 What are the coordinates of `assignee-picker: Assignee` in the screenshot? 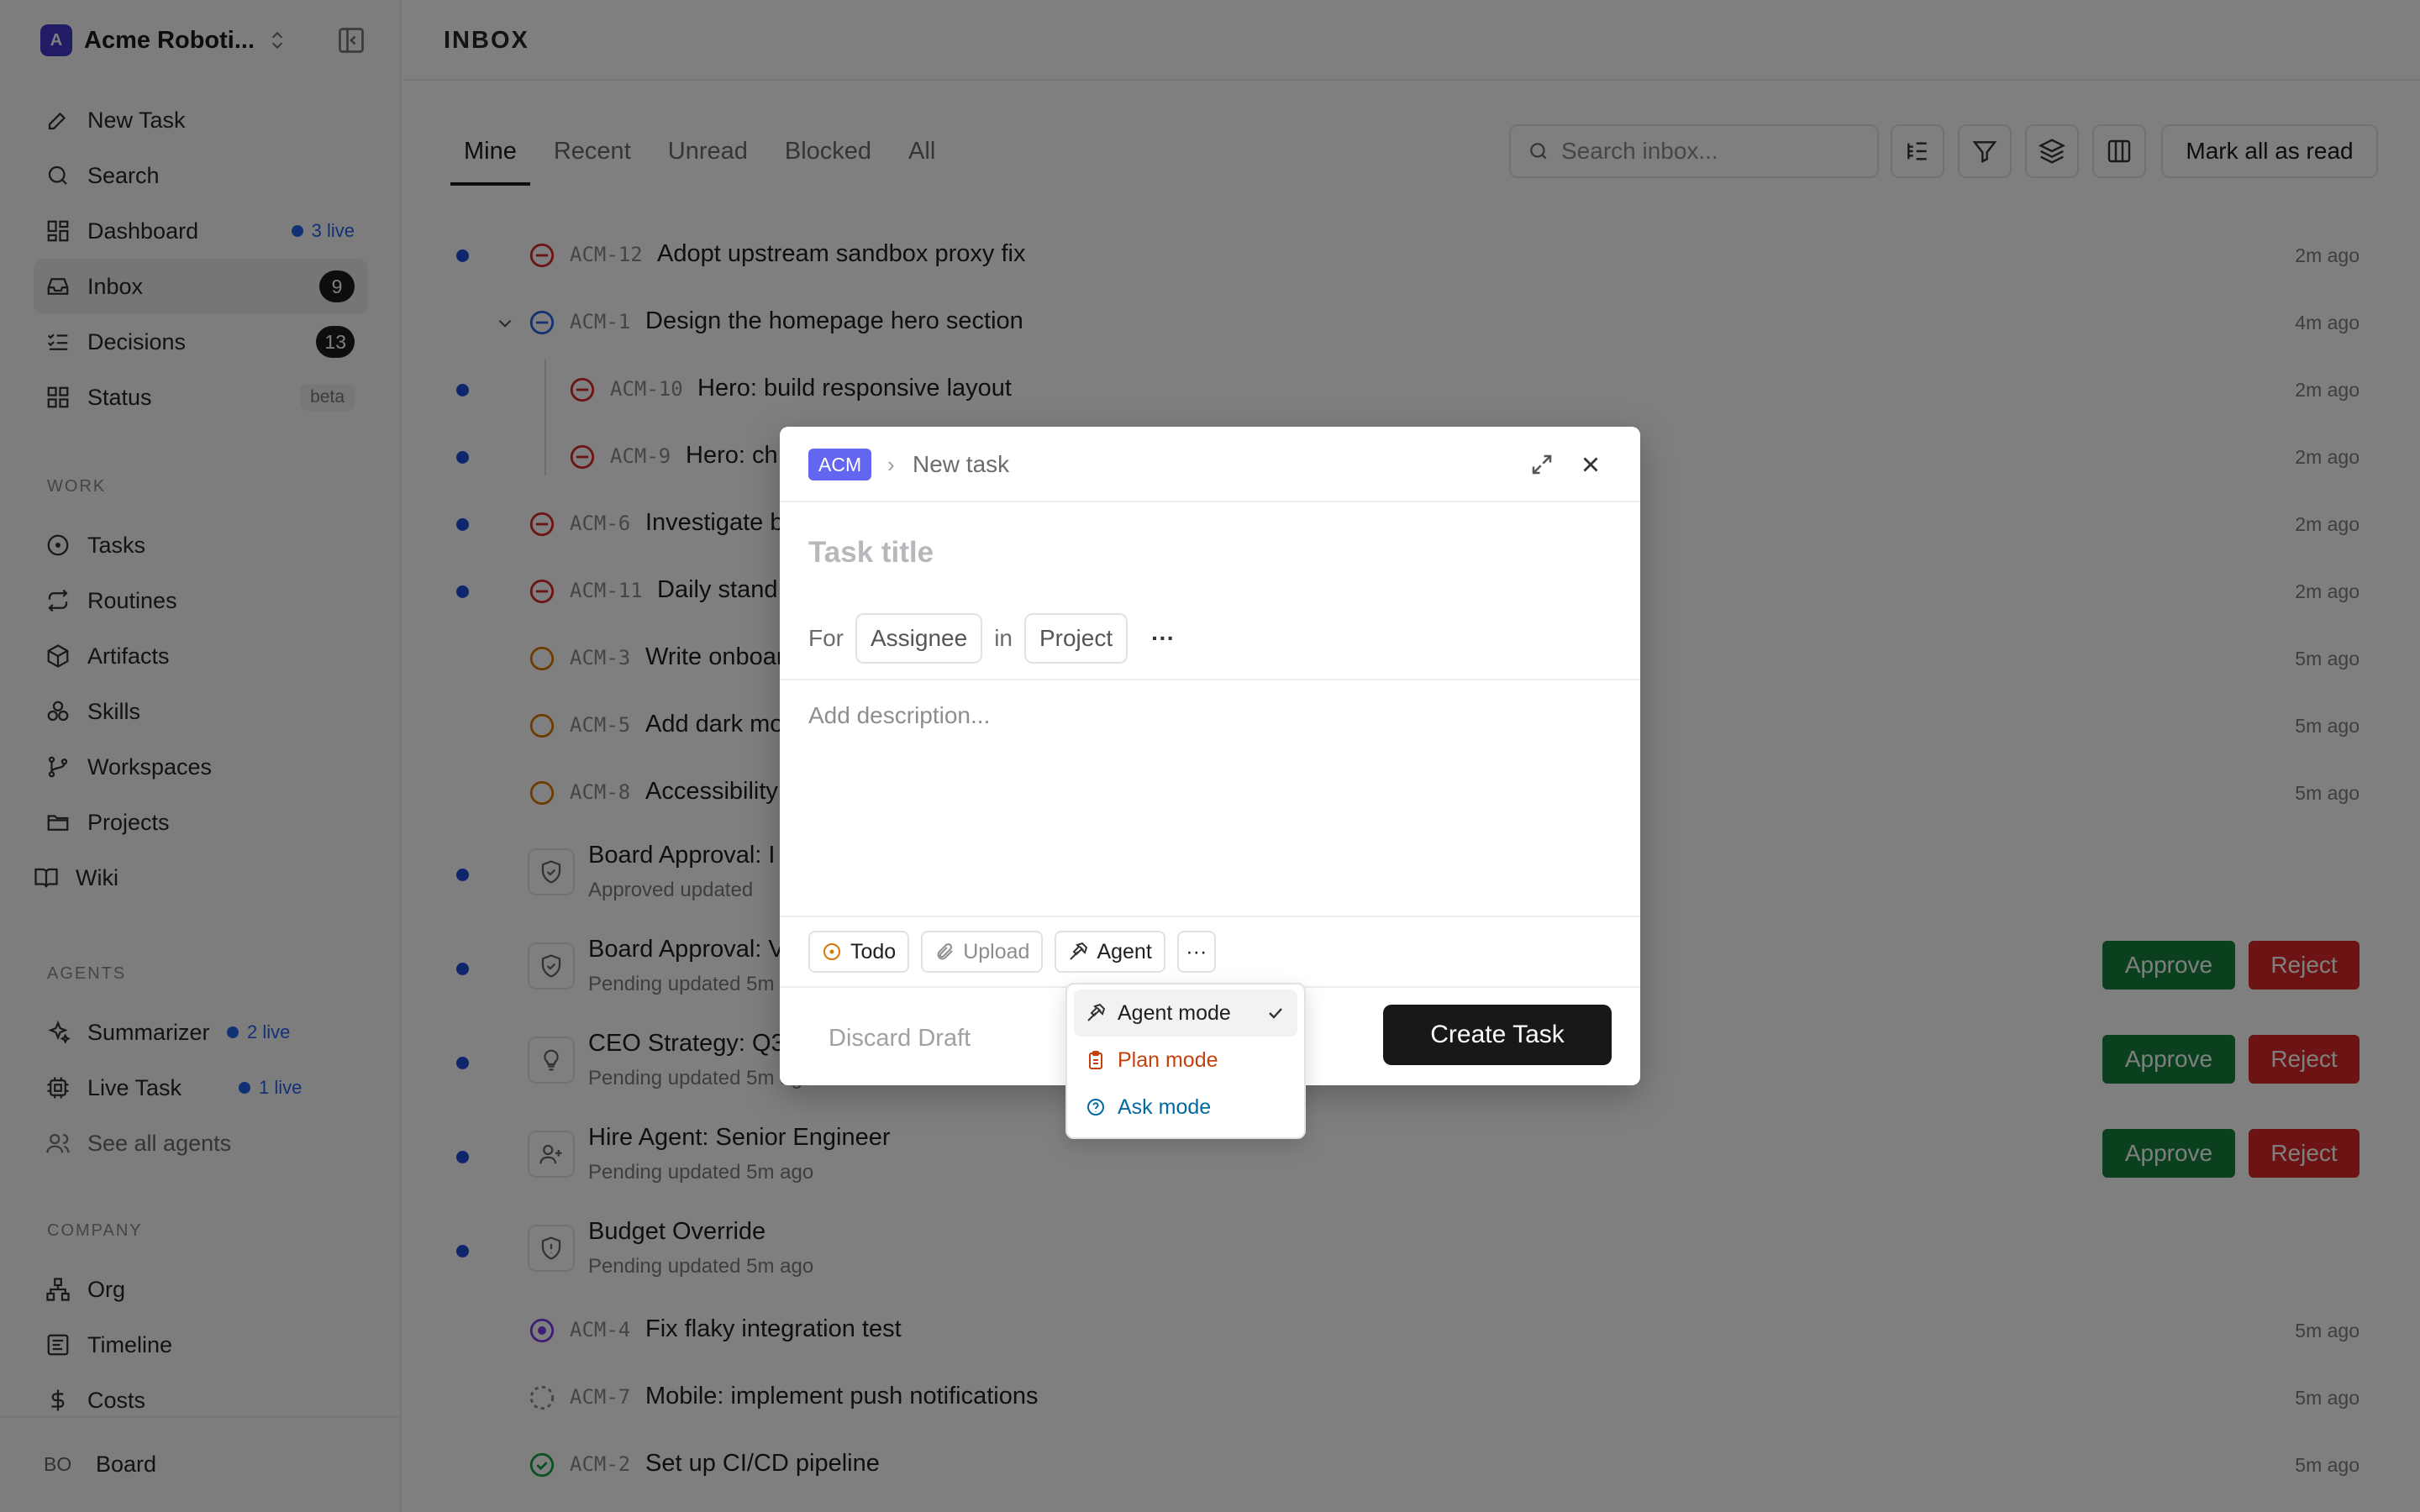 It's located at (919, 638).